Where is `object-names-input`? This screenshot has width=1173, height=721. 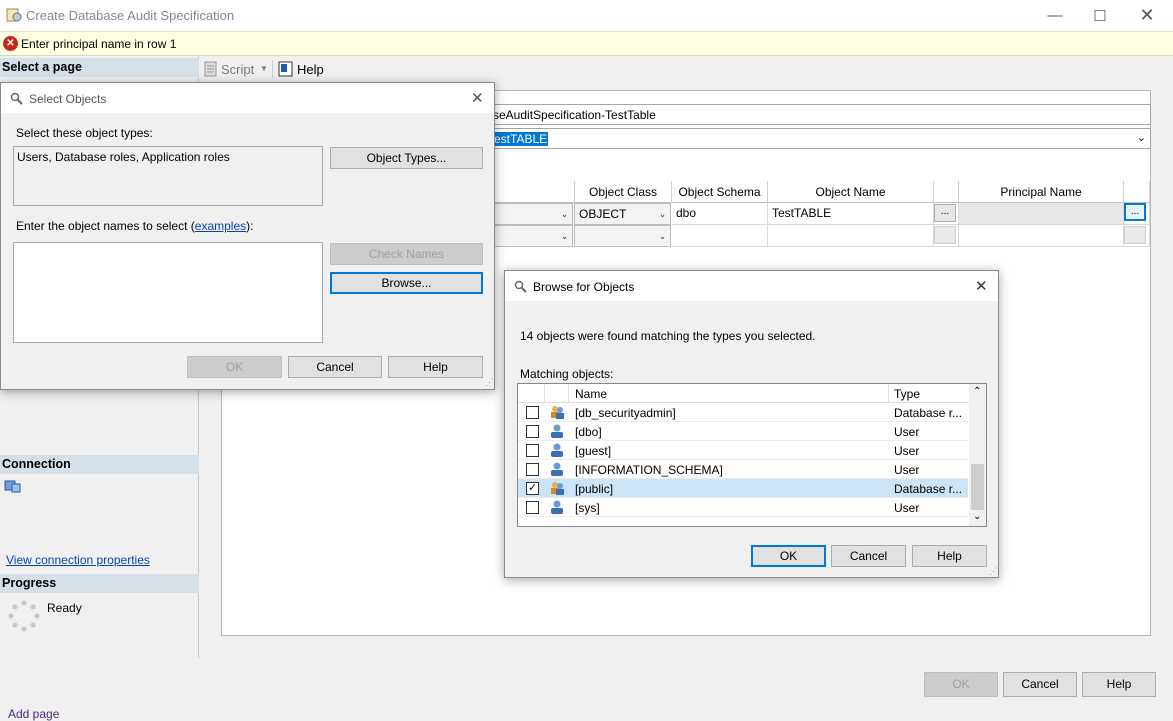
object-names-input is located at coordinates (168, 292).